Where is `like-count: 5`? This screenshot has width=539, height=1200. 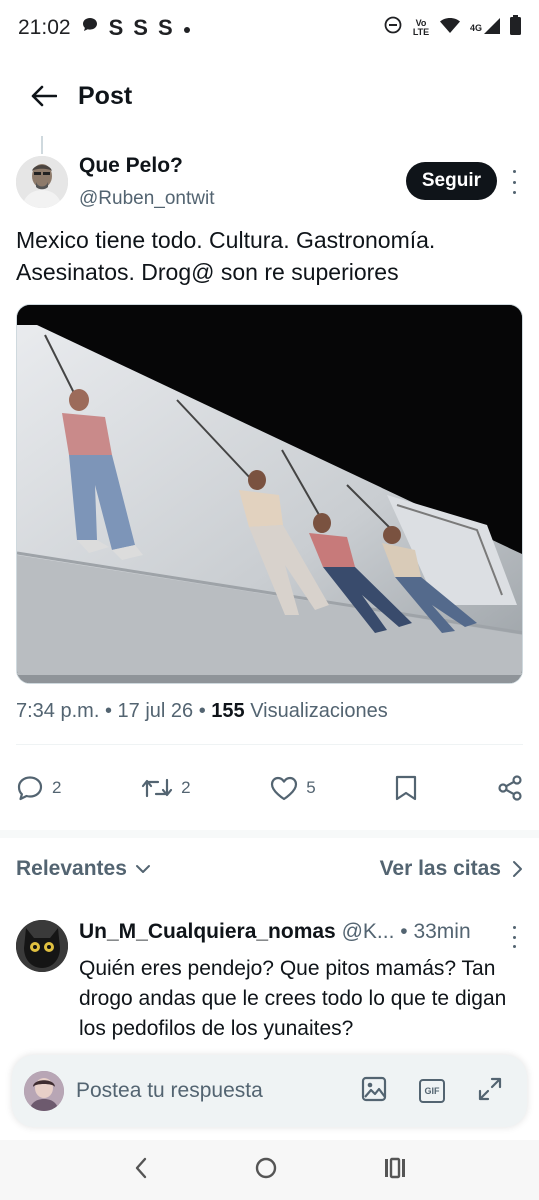
like-count: 5 is located at coordinates (311, 787).